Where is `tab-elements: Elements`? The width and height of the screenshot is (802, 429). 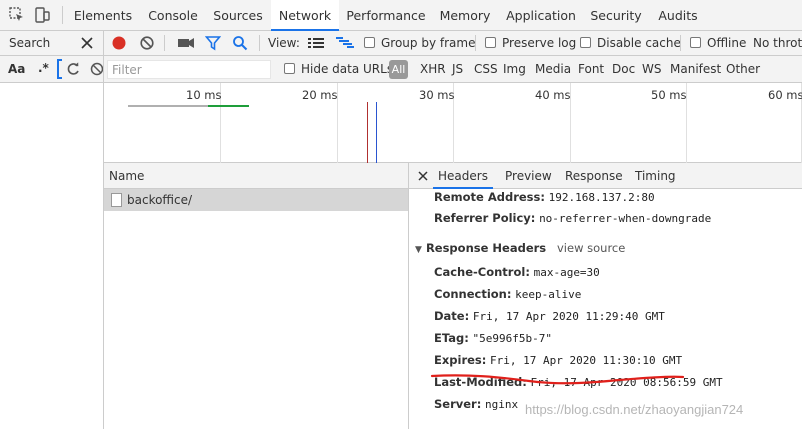
tab-elements: Elements is located at coordinates (103, 15).